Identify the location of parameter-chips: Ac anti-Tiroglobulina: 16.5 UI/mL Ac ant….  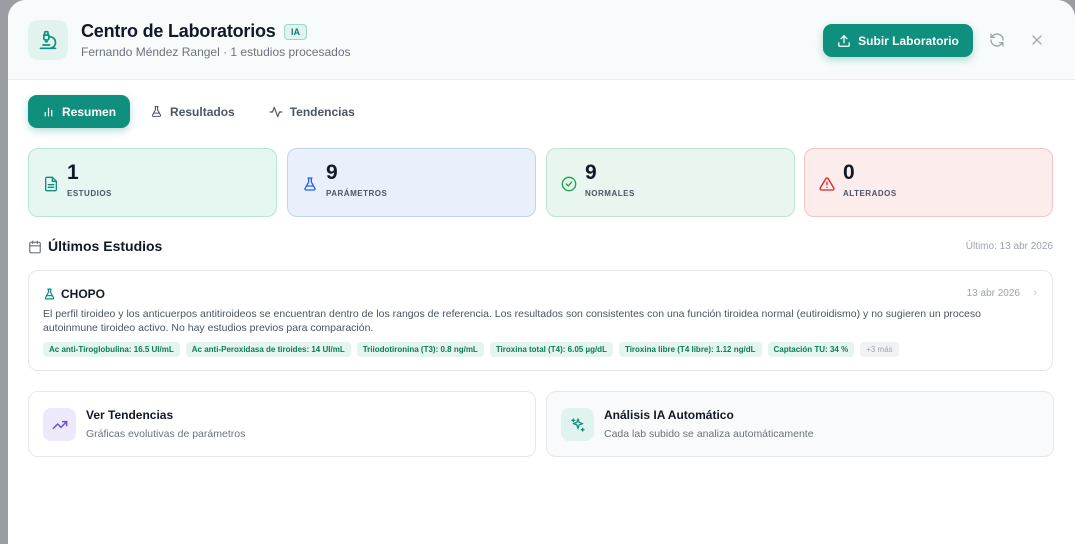
(471, 349).